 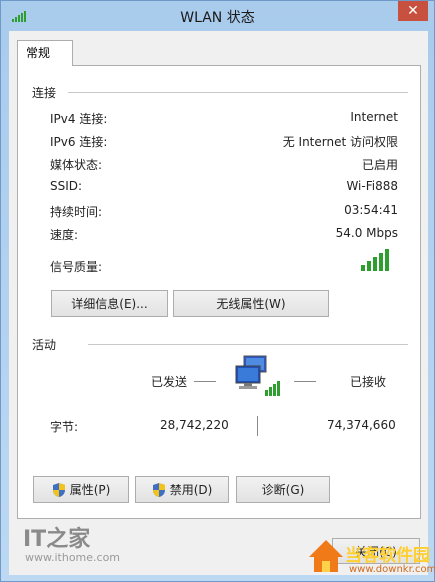 I want to click on row-duration-label: 持续时间:, so click(x=76, y=212).